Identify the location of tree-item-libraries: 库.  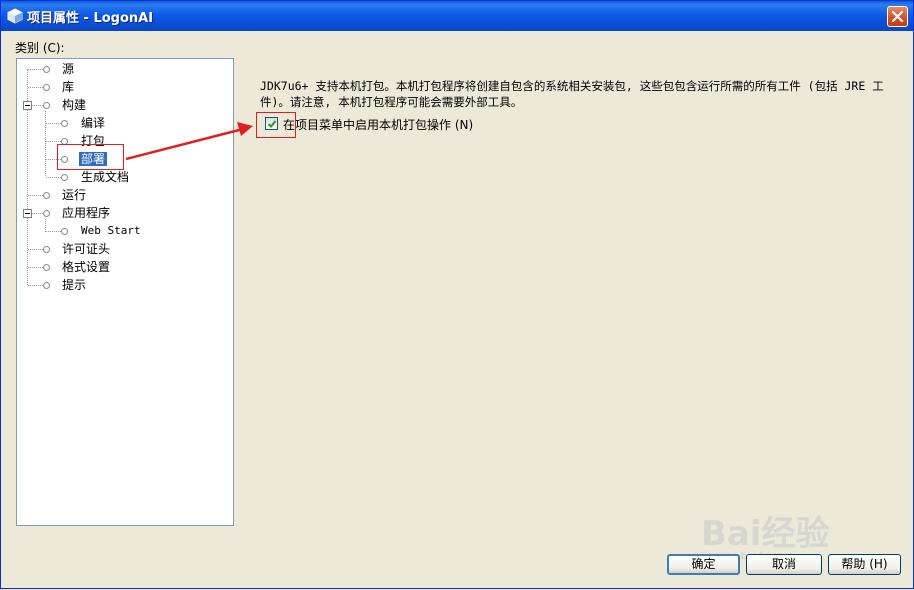
(68, 87).